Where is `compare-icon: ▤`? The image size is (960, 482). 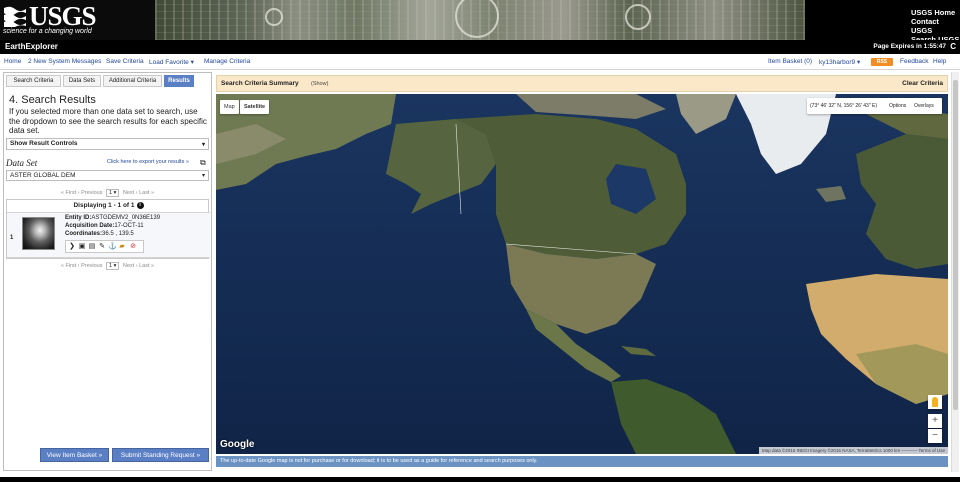
compare-icon: ▤ is located at coordinates (92, 247).